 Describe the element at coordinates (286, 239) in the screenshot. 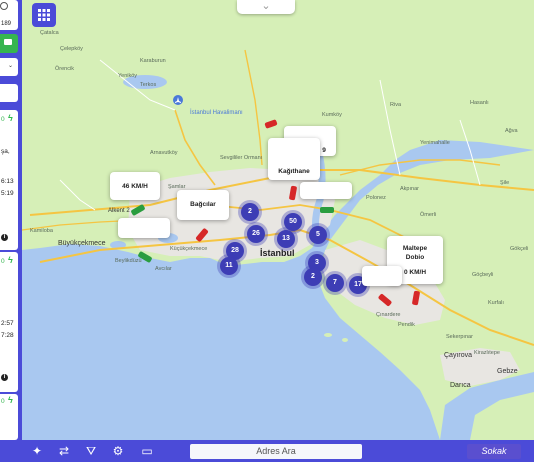

I see `vehicle-cluster: 13` at that location.